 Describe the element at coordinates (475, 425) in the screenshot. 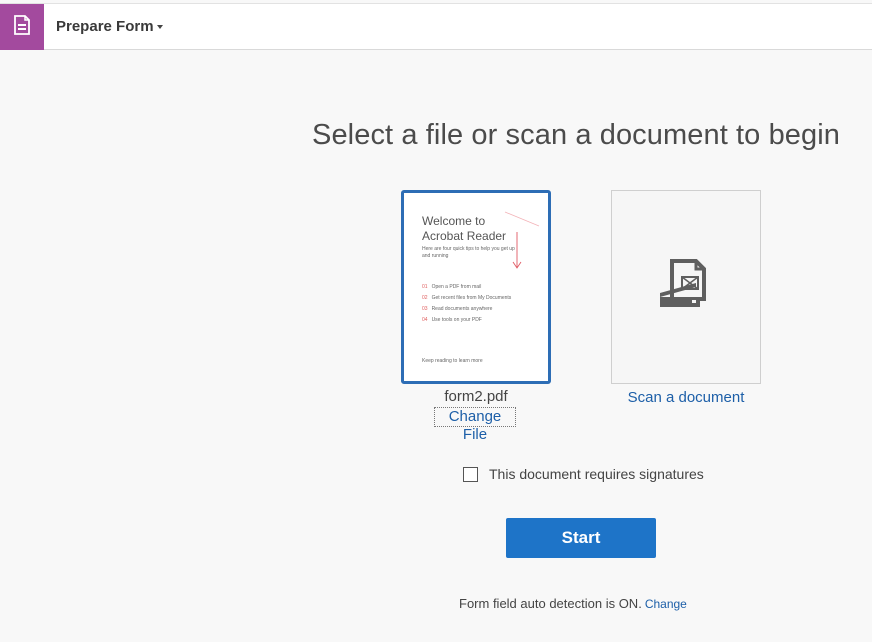

I see `change-file-link: Change File` at that location.